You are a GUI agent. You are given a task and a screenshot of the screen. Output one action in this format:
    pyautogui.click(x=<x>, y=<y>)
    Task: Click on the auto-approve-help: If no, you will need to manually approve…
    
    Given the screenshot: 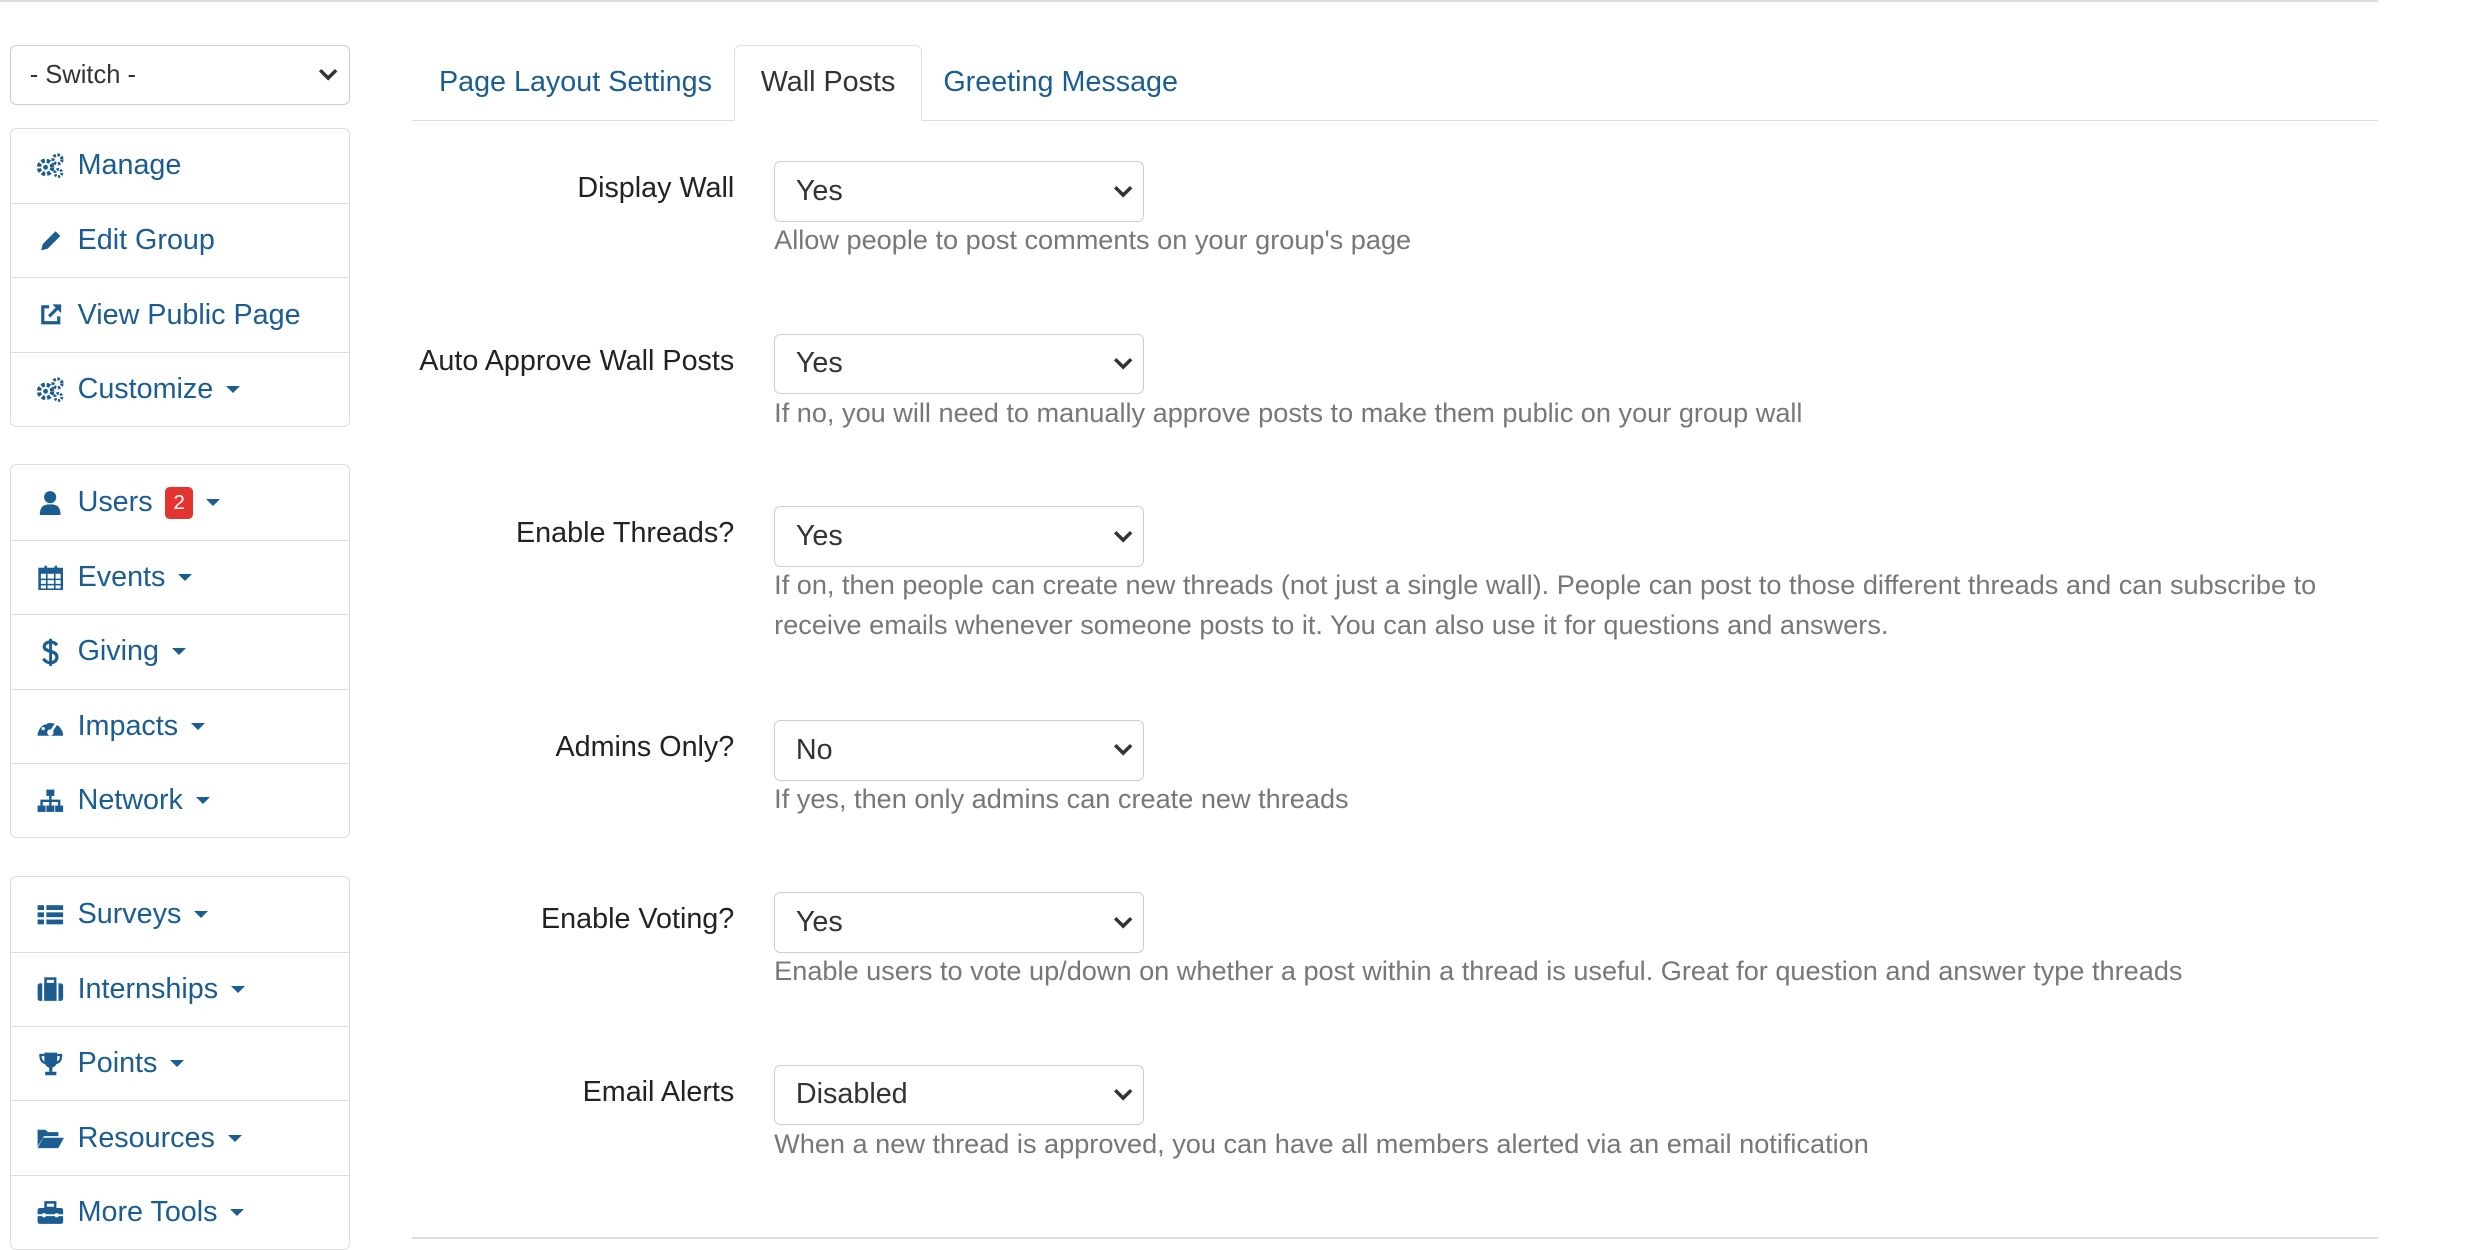 What is the action you would take?
    pyautogui.click(x=1288, y=412)
    